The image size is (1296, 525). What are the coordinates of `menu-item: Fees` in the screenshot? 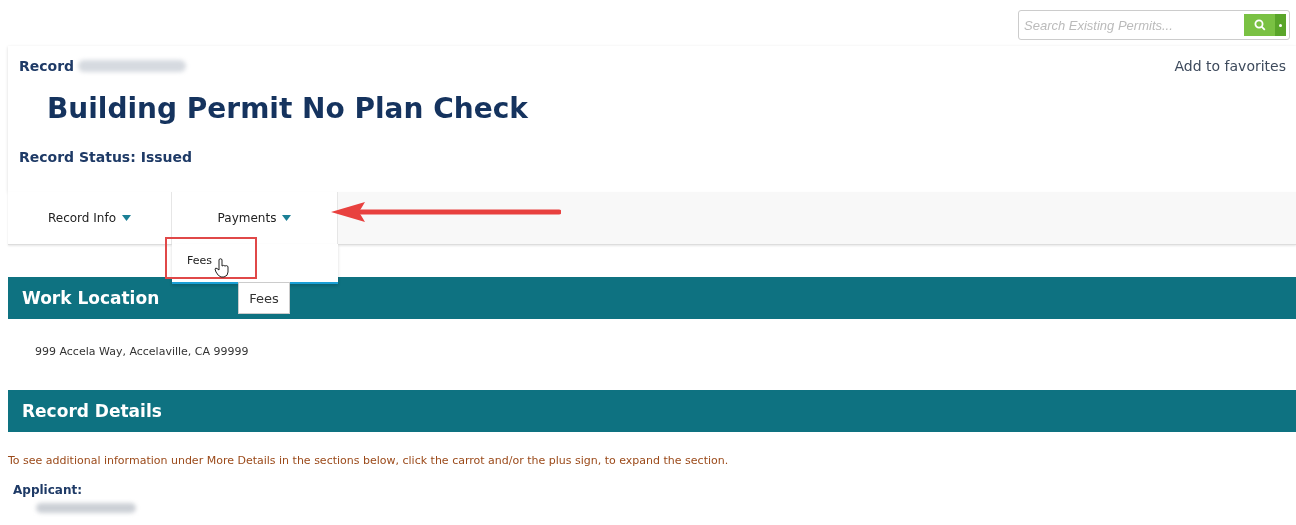 It's located at (211, 258).